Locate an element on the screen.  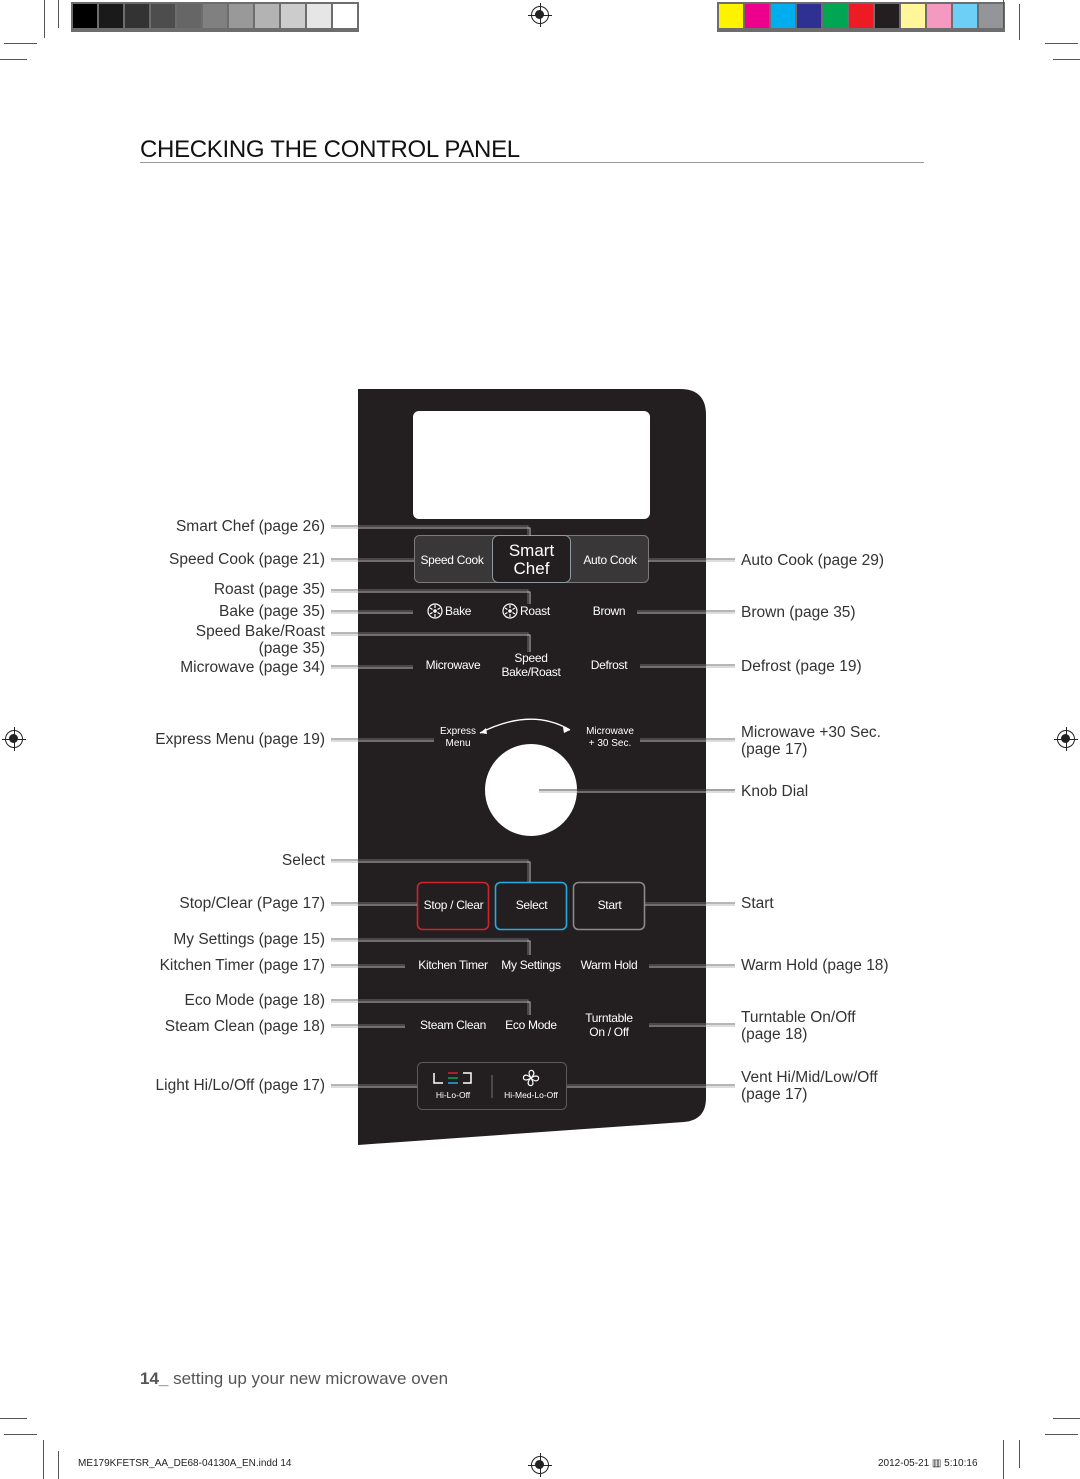
speed-cook-button: Speed Cook is located at coordinates (452, 560).